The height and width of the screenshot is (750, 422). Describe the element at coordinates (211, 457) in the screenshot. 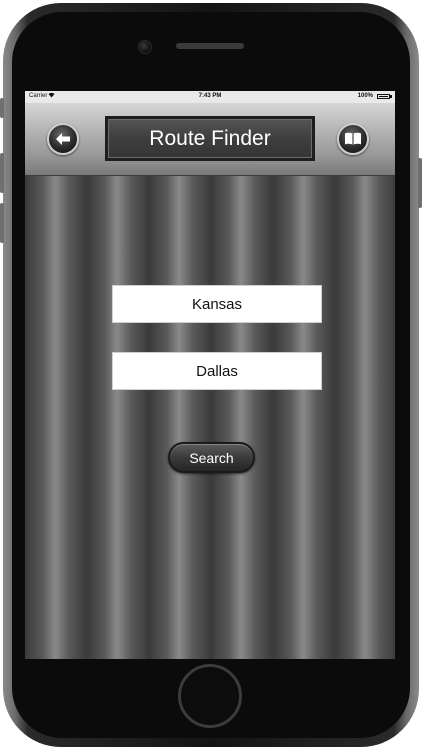

I see `search-button: Search` at that location.